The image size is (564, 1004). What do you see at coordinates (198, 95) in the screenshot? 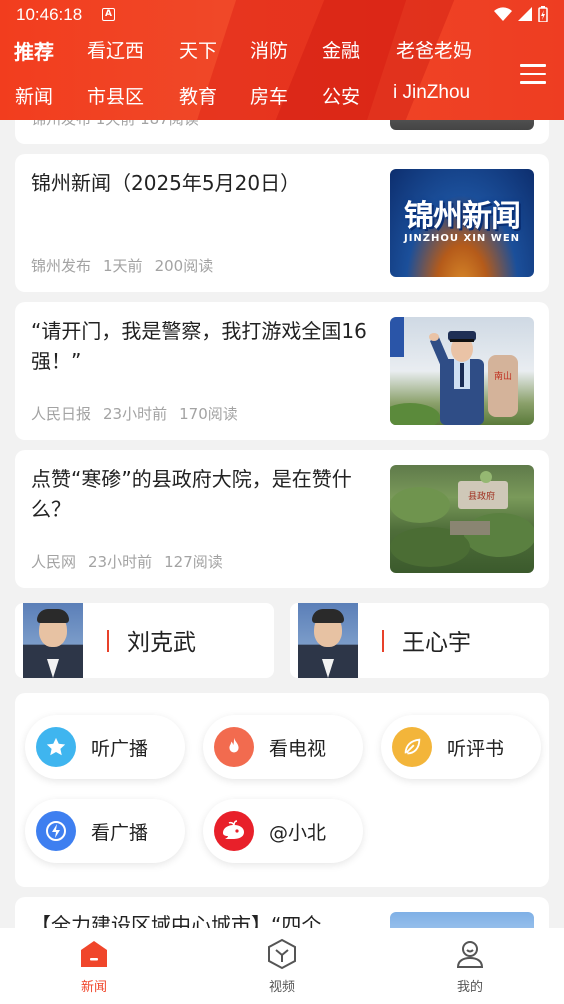
I see `tab-education: 教育` at bounding box center [198, 95].